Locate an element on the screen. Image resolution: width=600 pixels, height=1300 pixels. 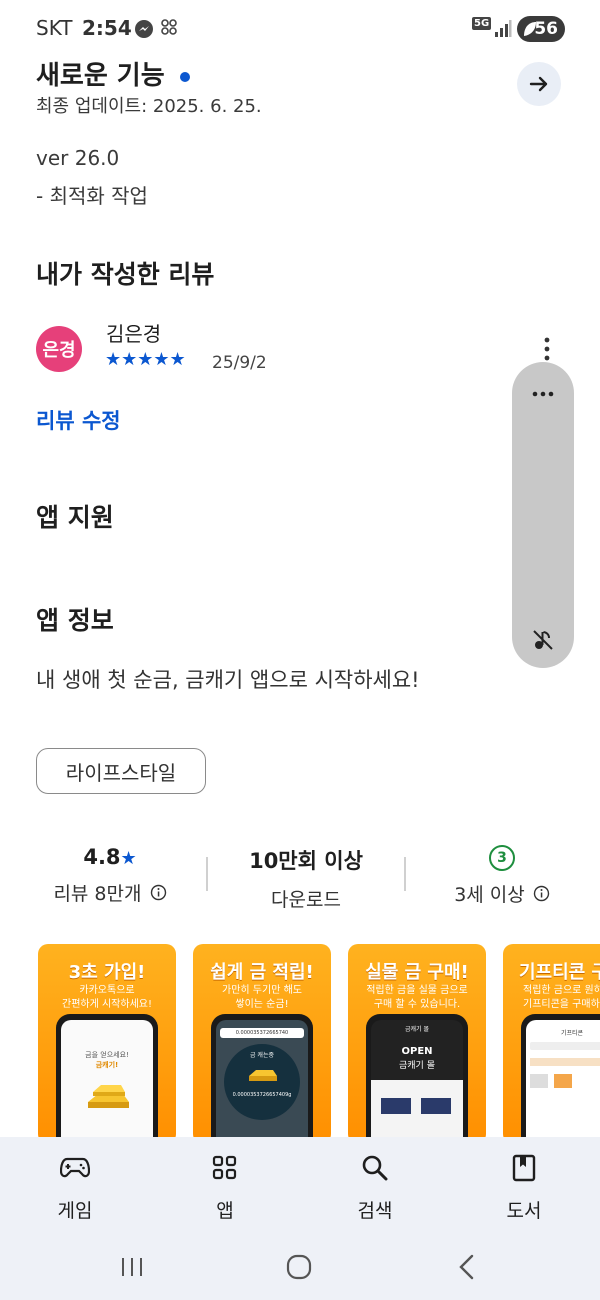
nav-apps: 앱 is located at coordinates (225, 1186).